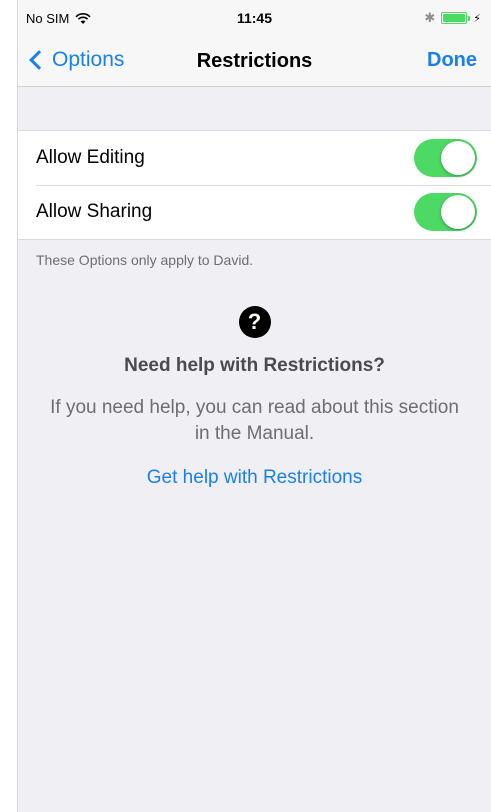  What do you see at coordinates (145, 260) in the screenshot?
I see `group-footnote: These Options only apply to David.` at bounding box center [145, 260].